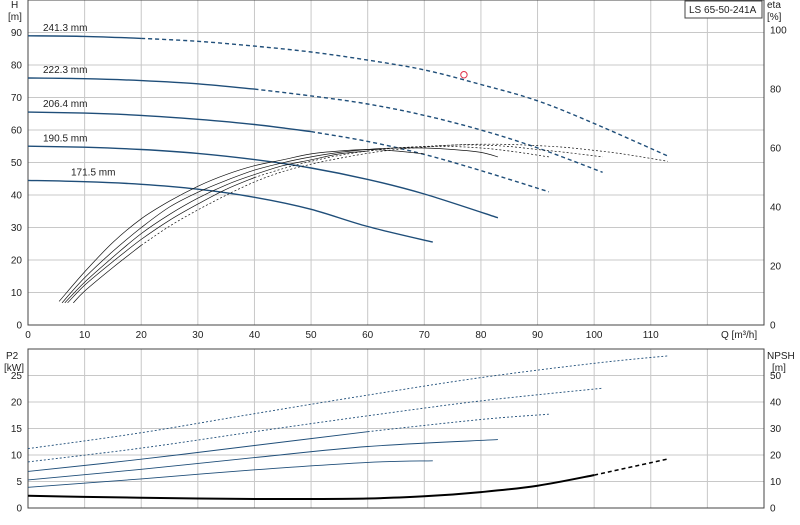 Image resolution: width=800 pixels, height=525 pixels. What do you see at coordinates (65, 104) in the screenshot?
I see `head-curve-label: 206.4 mm` at bounding box center [65, 104].